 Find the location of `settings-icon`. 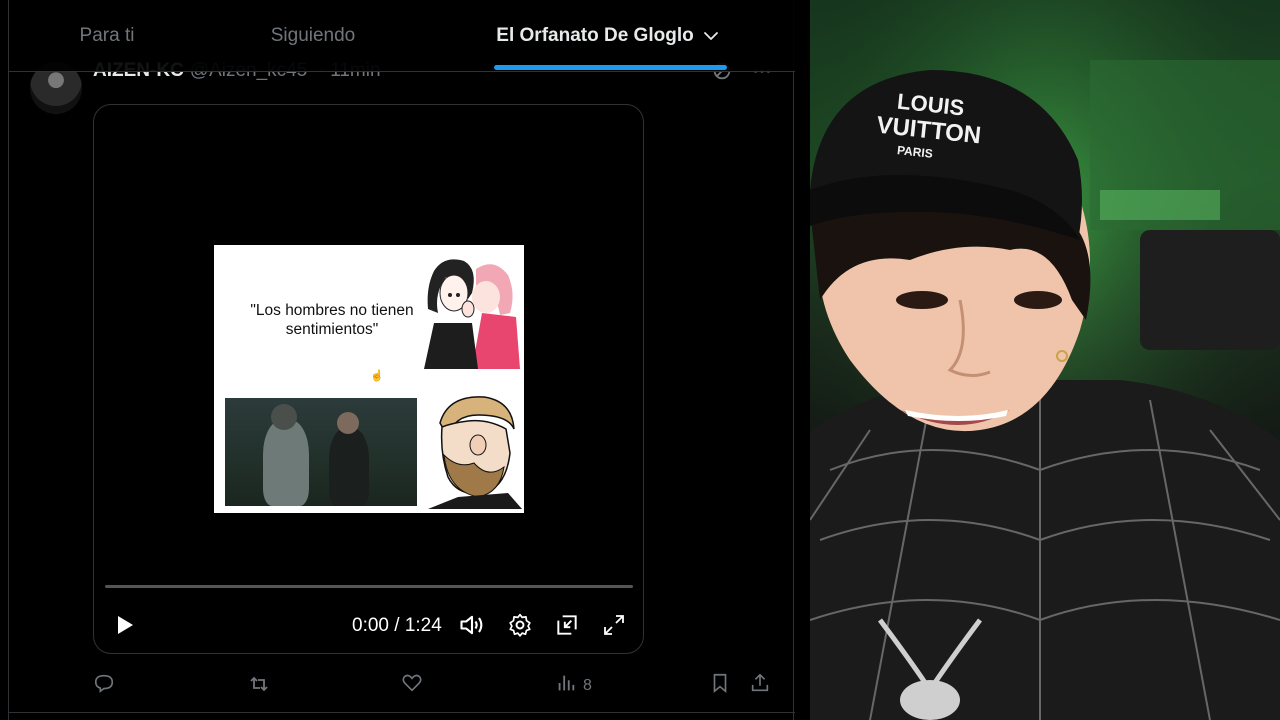

settings-icon is located at coordinates (520, 627).